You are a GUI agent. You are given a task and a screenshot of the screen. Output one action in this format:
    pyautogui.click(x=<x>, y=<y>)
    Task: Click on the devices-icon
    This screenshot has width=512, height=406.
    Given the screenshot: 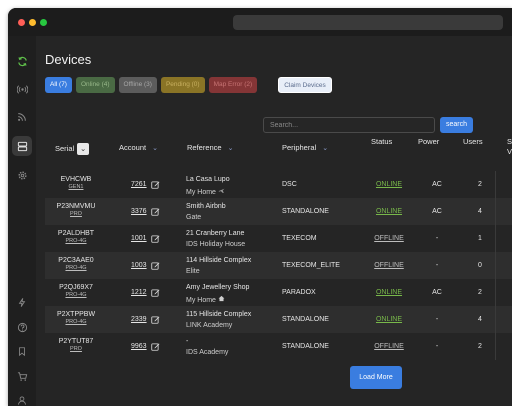 What is the action you would take?
    pyautogui.click(x=22, y=146)
    